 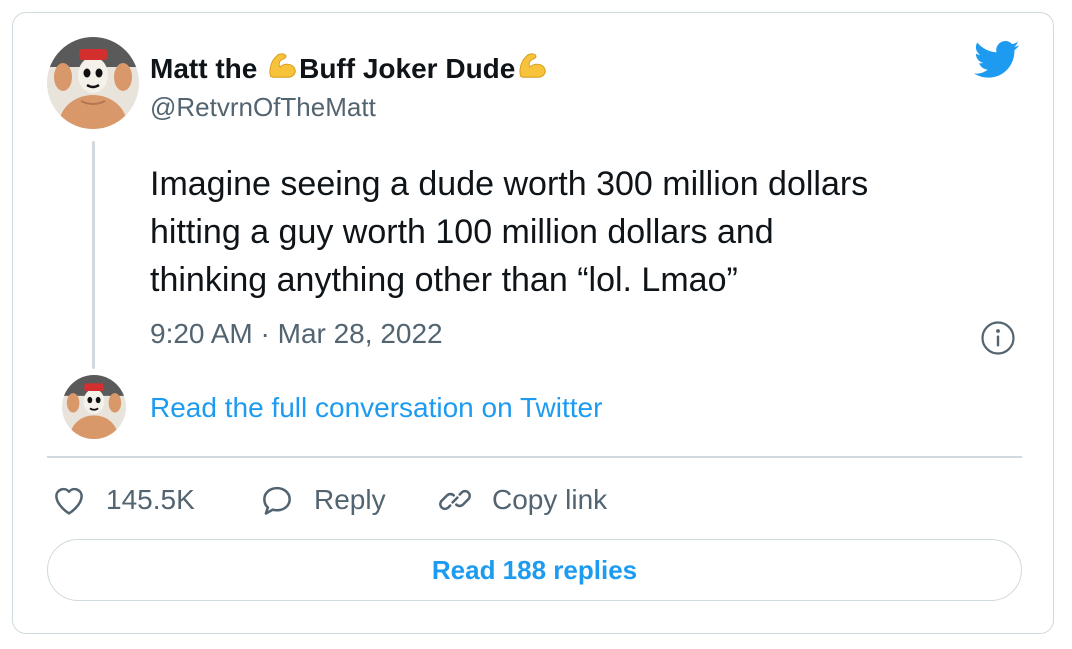 I want to click on read-full-conversation-link: Read the full conversation on Twitter, so click(x=376, y=408).